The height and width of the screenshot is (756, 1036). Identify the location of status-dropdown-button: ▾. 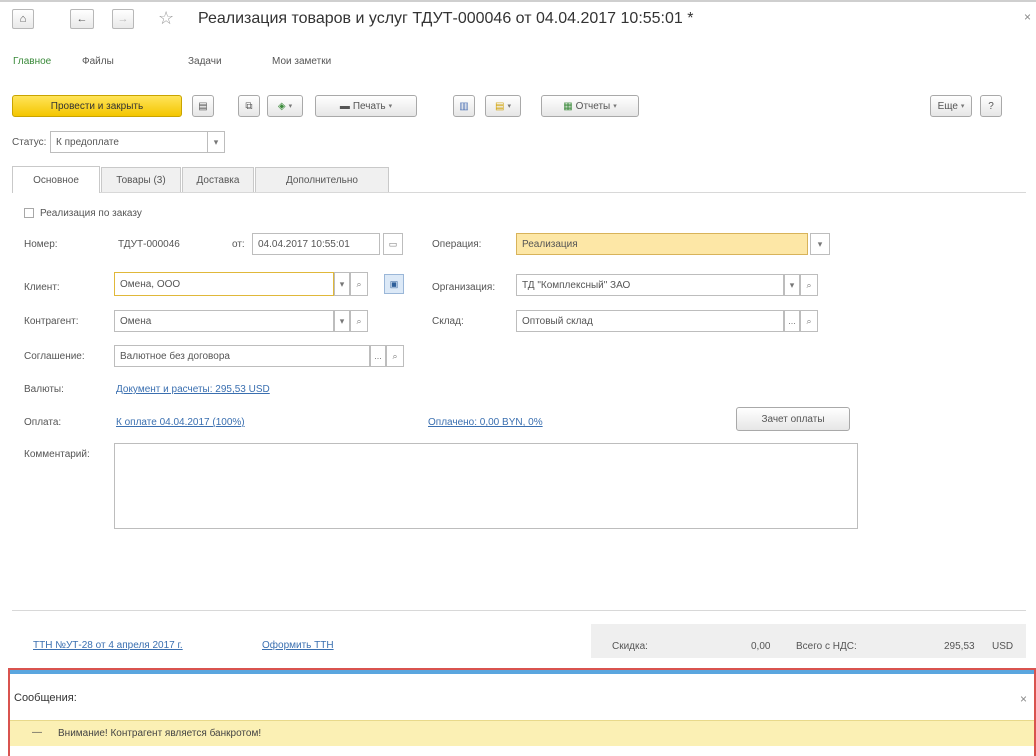
(216, 142).